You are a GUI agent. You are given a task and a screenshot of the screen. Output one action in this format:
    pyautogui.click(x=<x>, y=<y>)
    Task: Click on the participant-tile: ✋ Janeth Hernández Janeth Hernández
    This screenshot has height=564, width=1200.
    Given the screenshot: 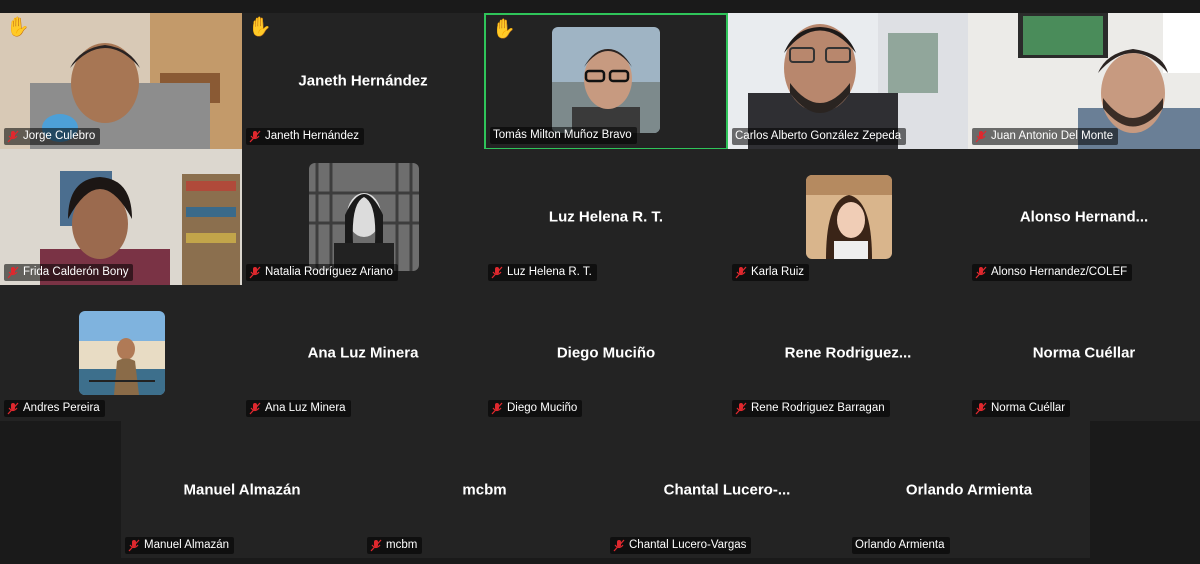 What is the action you would take?
    pyautogui.click(x=363, y=81)
    